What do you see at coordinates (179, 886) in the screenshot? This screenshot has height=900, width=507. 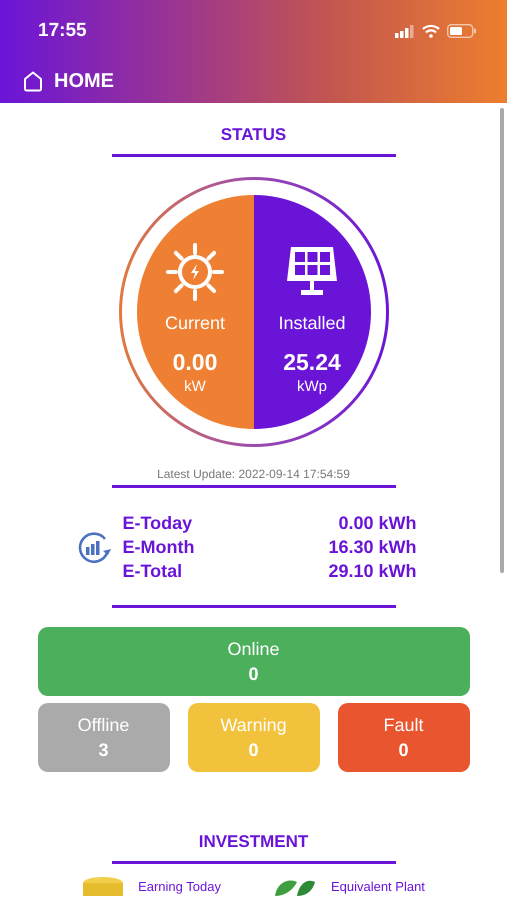 I see `investment-label: Earning Today` at bounding box center [179, 886].